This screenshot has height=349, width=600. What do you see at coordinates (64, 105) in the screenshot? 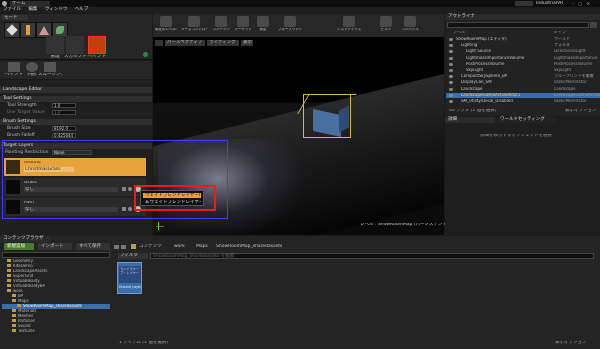
I see `tool-strength-field: 1.0` at bounding box center [64, 105].